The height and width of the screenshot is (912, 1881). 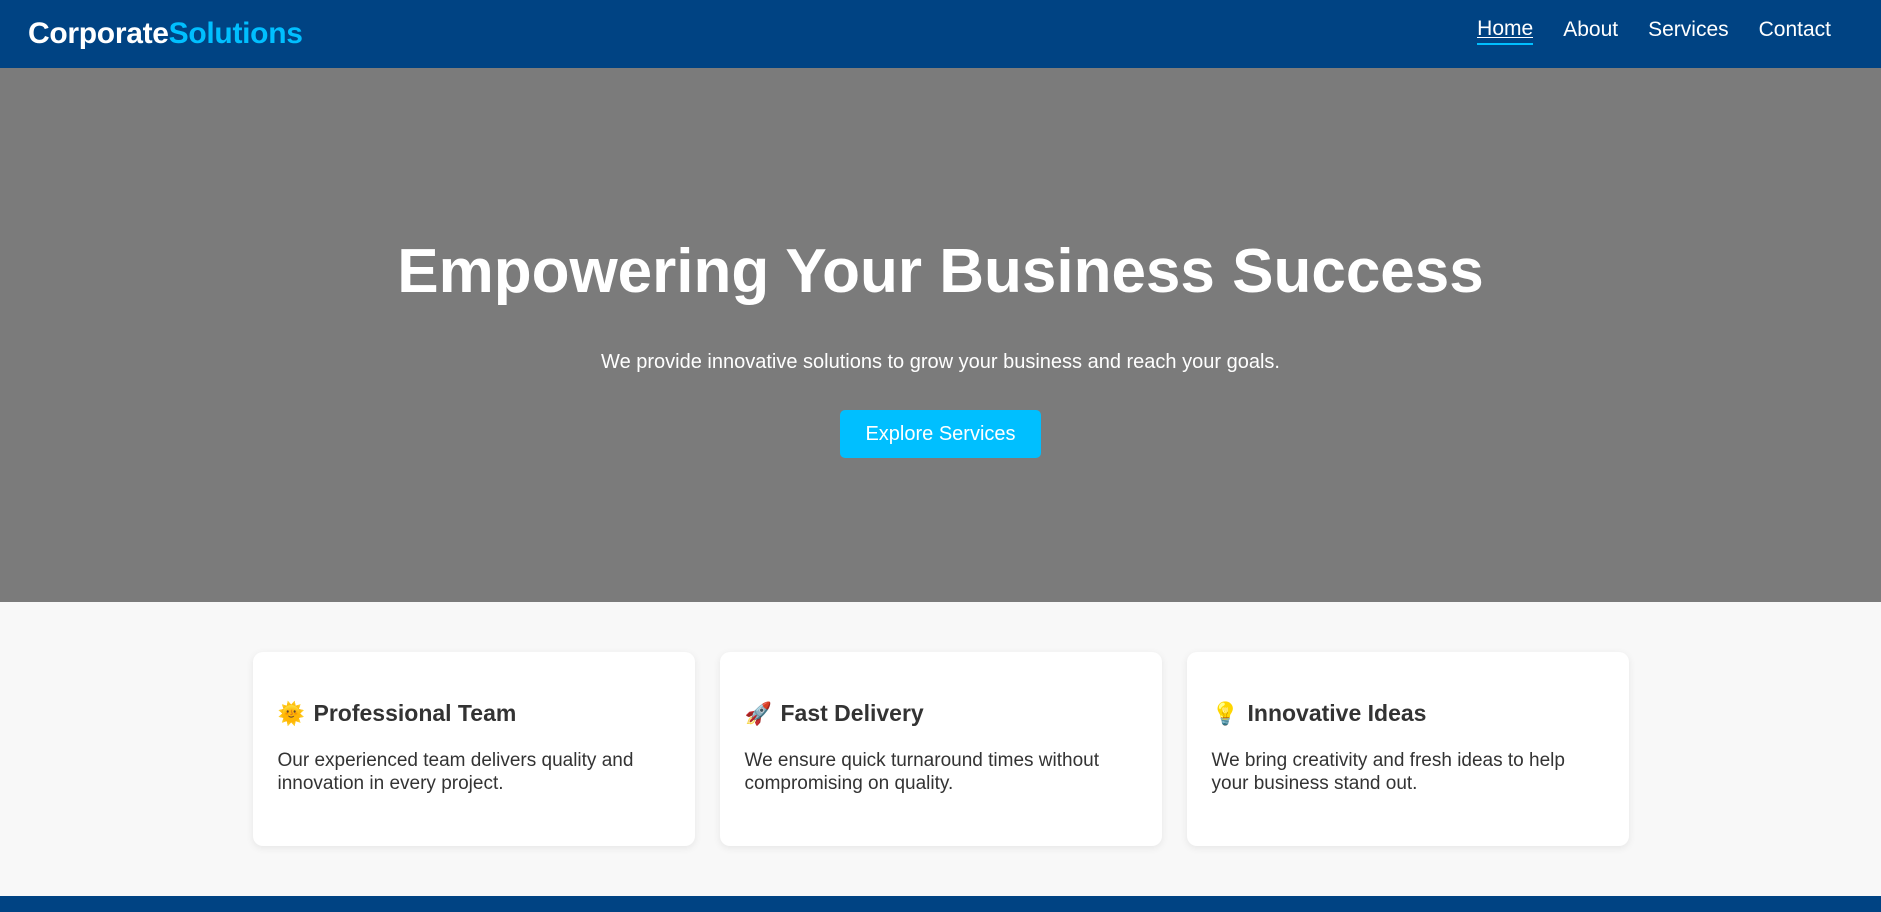 I want to click on feature-card-title: Fast Delivery, so click(x=852, y=713).